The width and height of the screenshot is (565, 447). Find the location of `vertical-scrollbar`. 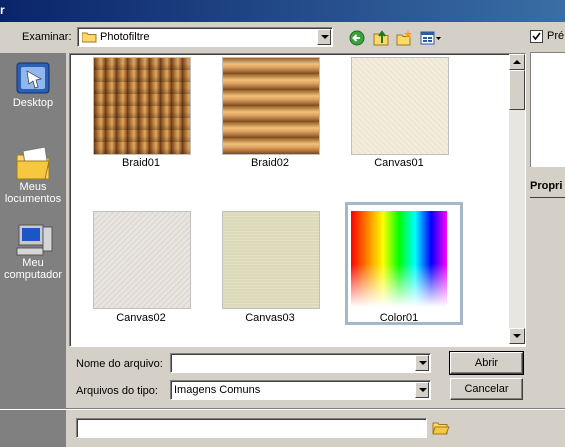

vertical-scrollbar is located at coordinates (517, 199).